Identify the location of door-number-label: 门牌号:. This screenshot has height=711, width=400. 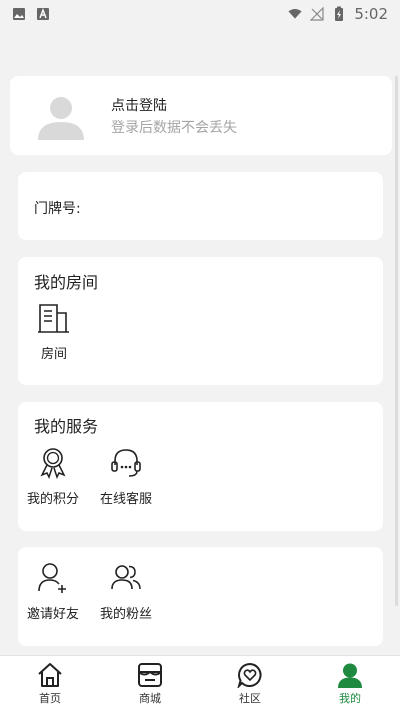
(57, 209).